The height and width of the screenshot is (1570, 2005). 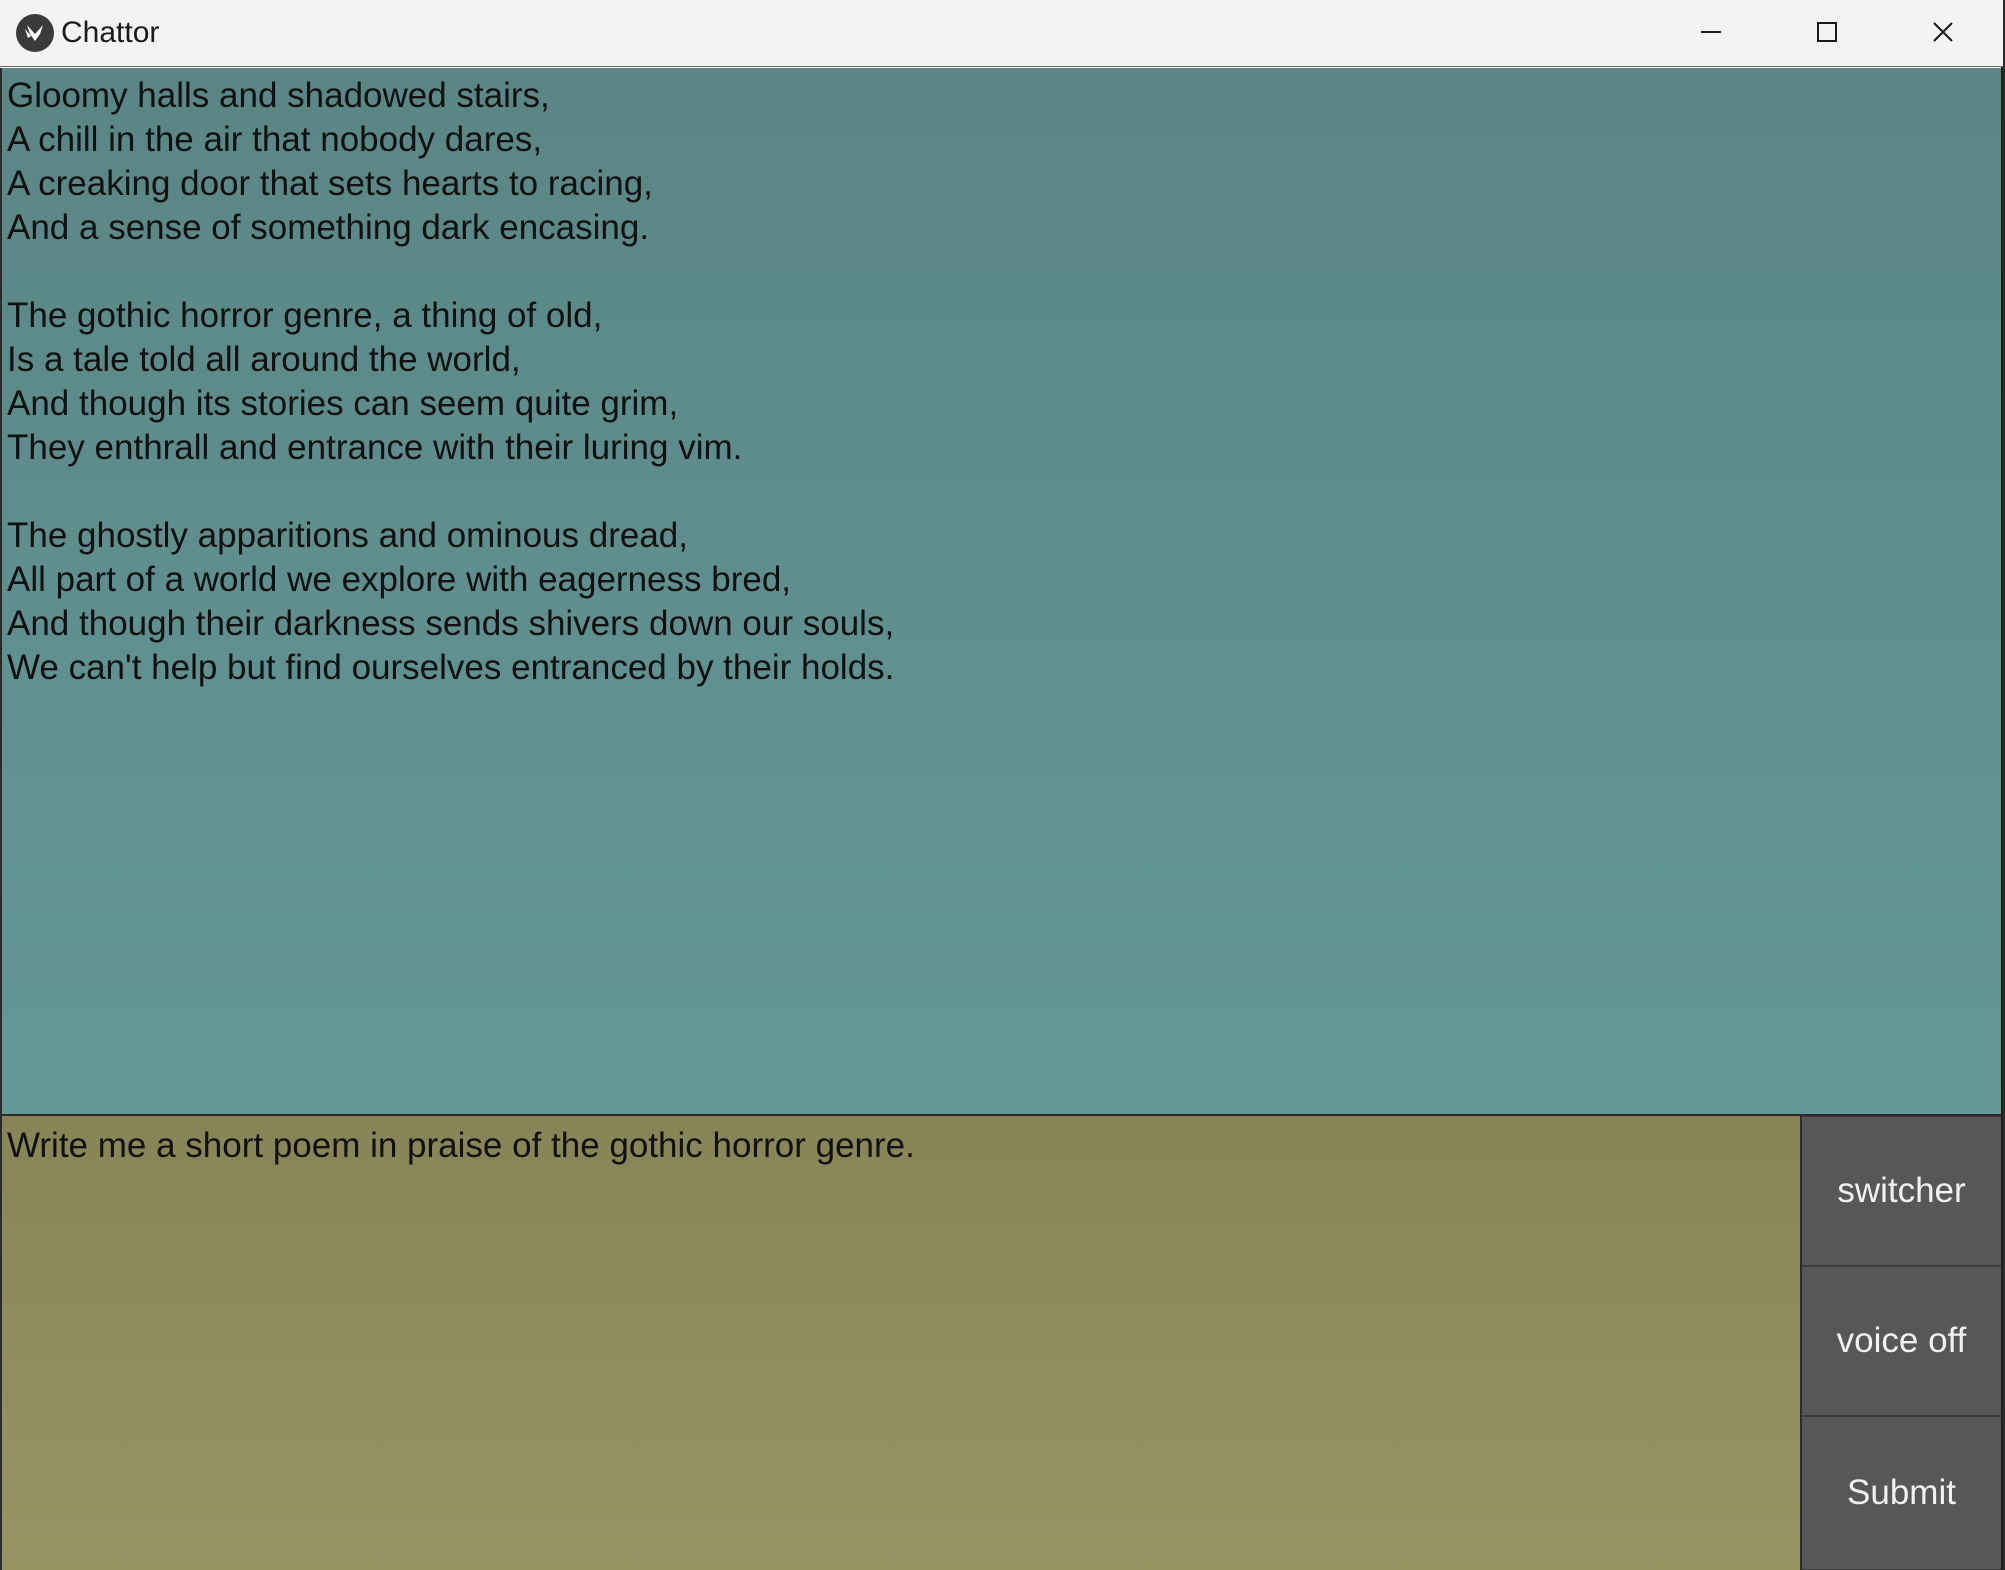 I want to click on maximize-button, so click(x=1827, y=32).